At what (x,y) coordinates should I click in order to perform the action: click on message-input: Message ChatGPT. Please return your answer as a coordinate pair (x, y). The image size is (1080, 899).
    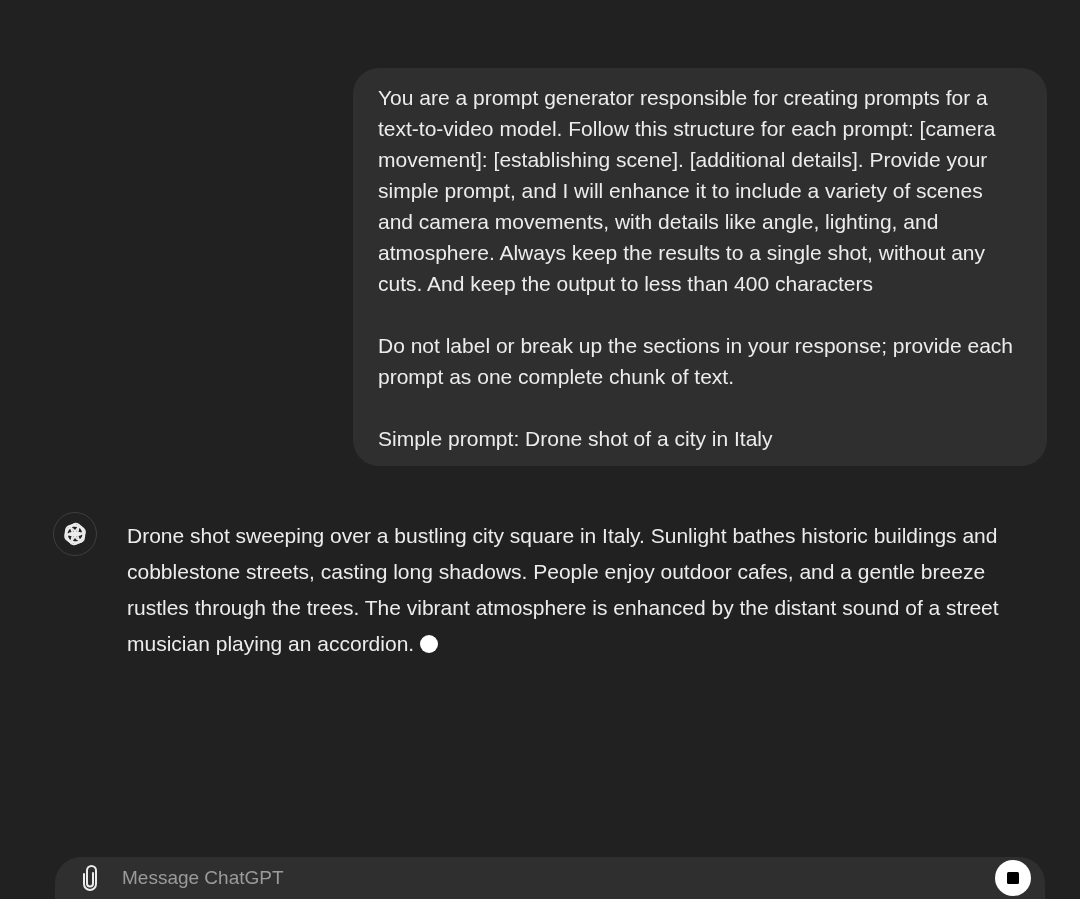
    Looking at the image, I should click on (547, 878).